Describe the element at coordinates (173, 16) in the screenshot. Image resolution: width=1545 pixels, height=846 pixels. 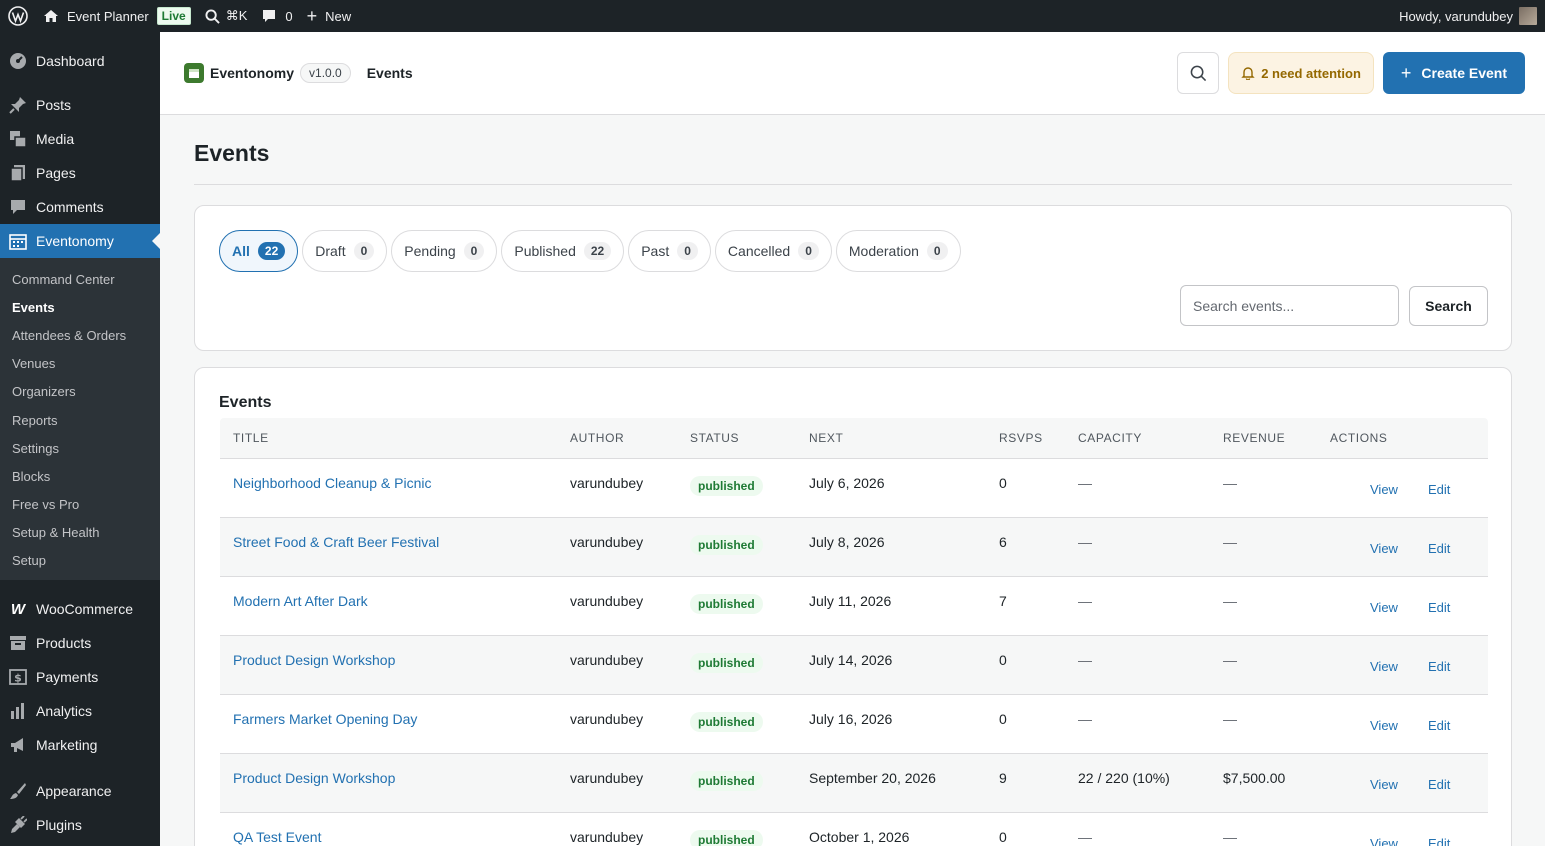
I see `live-badge: Live` at that location.